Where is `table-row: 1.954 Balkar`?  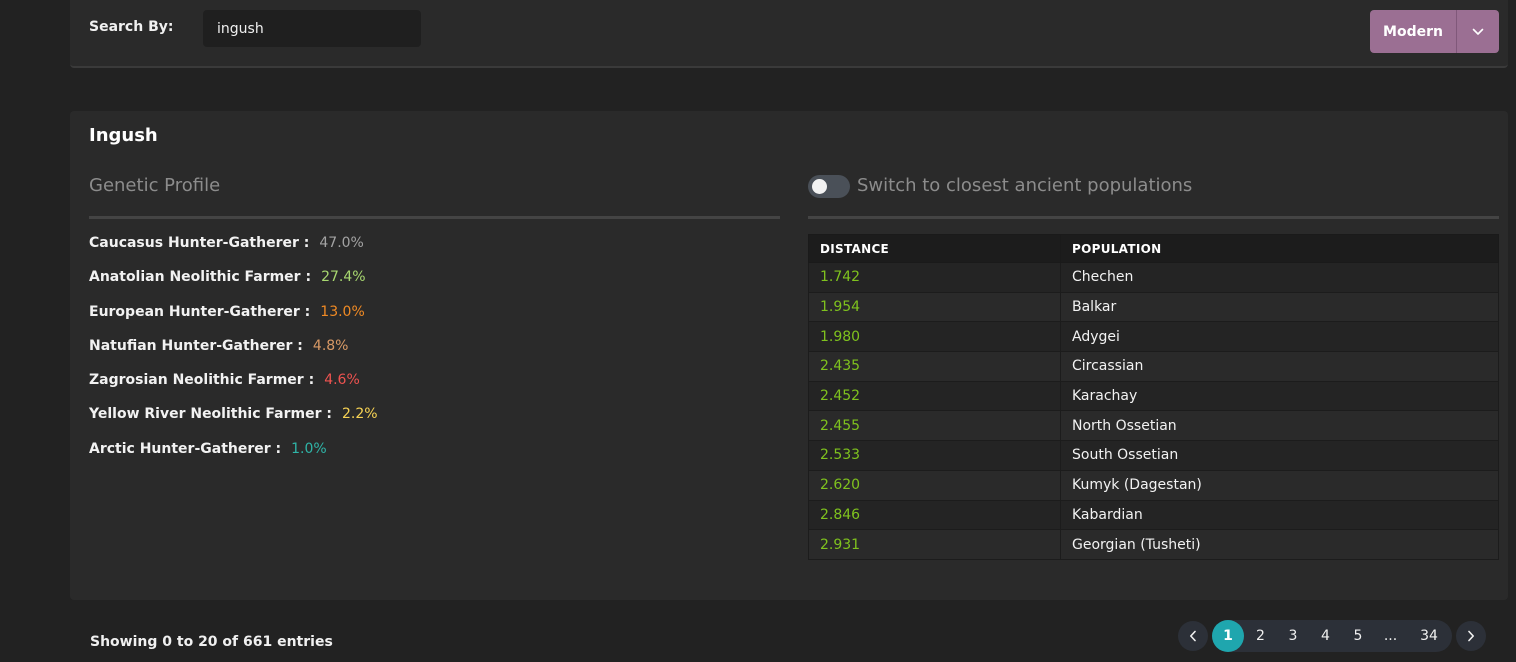 table-row: 1.954 Balkar is located at coordinates (1153, 307).